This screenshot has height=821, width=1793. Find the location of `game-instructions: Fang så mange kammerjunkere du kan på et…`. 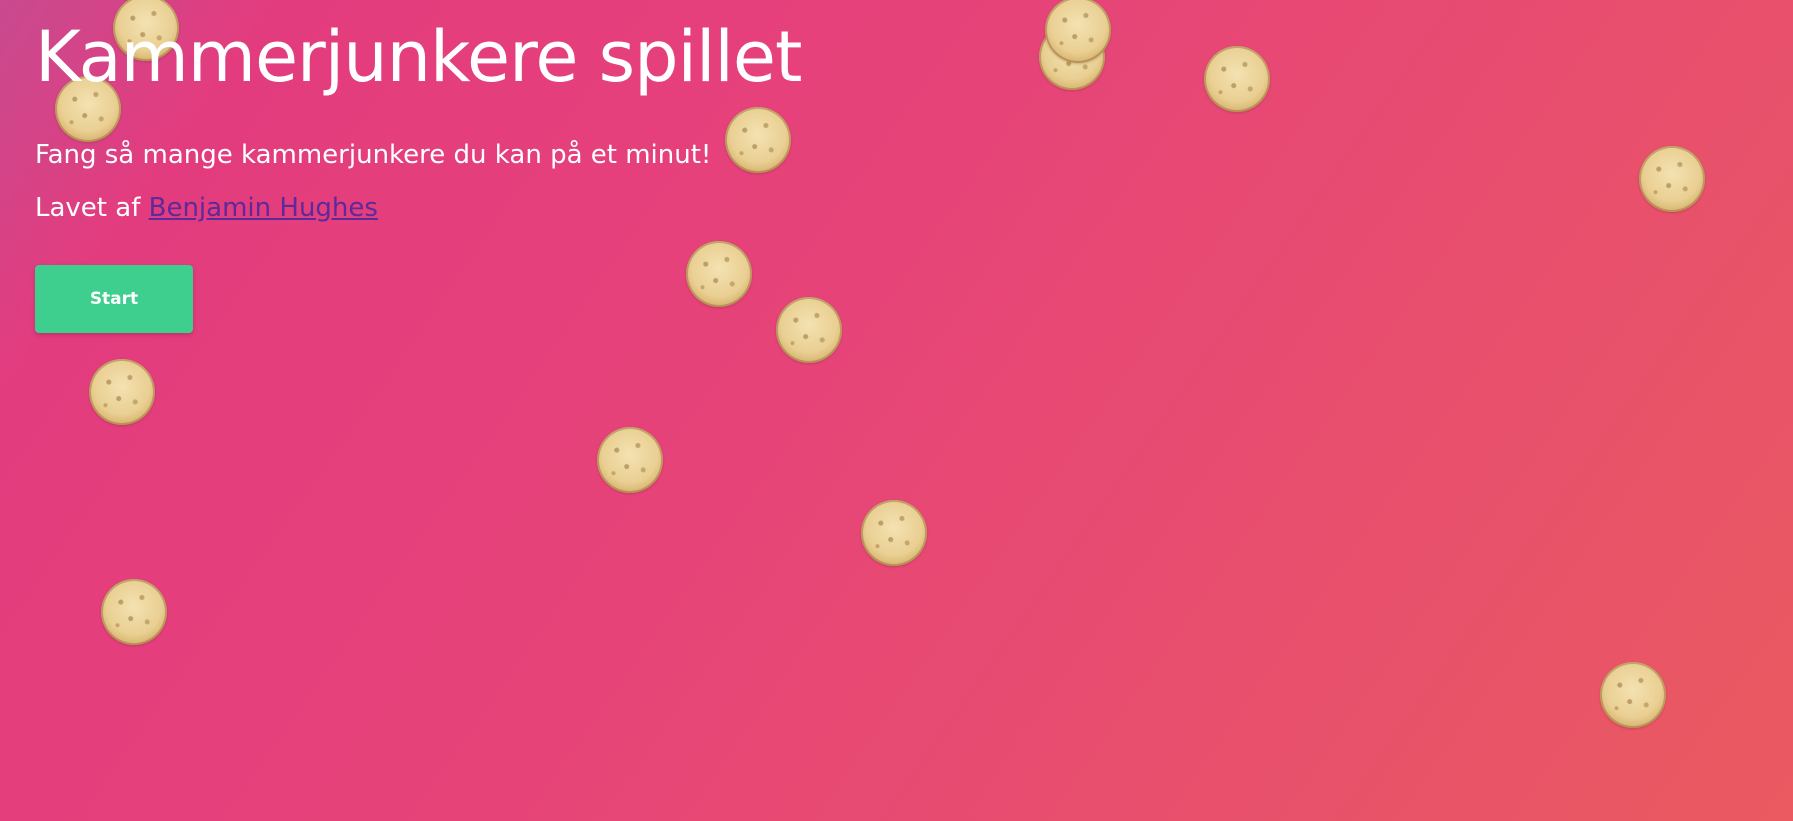

game-instructions: Fang så mange kammerjunkere du kan på et… is located at coordinates (373, 155).